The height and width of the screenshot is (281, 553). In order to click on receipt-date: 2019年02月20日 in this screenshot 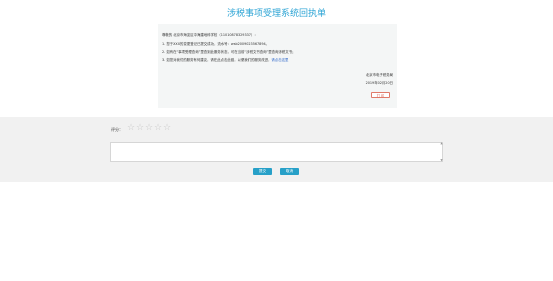, I will do `click(379, 83)`.